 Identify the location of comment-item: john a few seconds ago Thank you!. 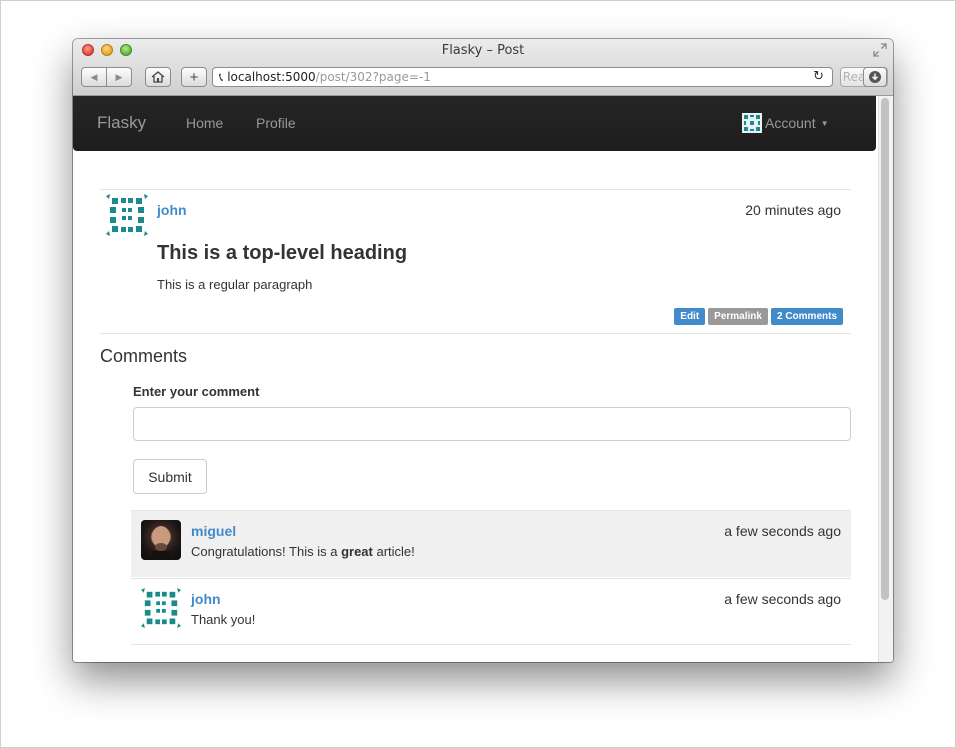
(491, 611).